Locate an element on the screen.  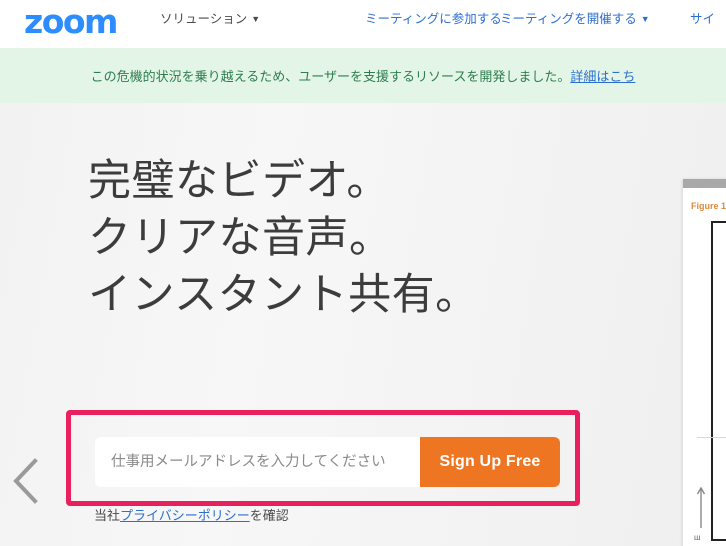
nav-item-sign-in: サイ is located at coordinates (702, 19).